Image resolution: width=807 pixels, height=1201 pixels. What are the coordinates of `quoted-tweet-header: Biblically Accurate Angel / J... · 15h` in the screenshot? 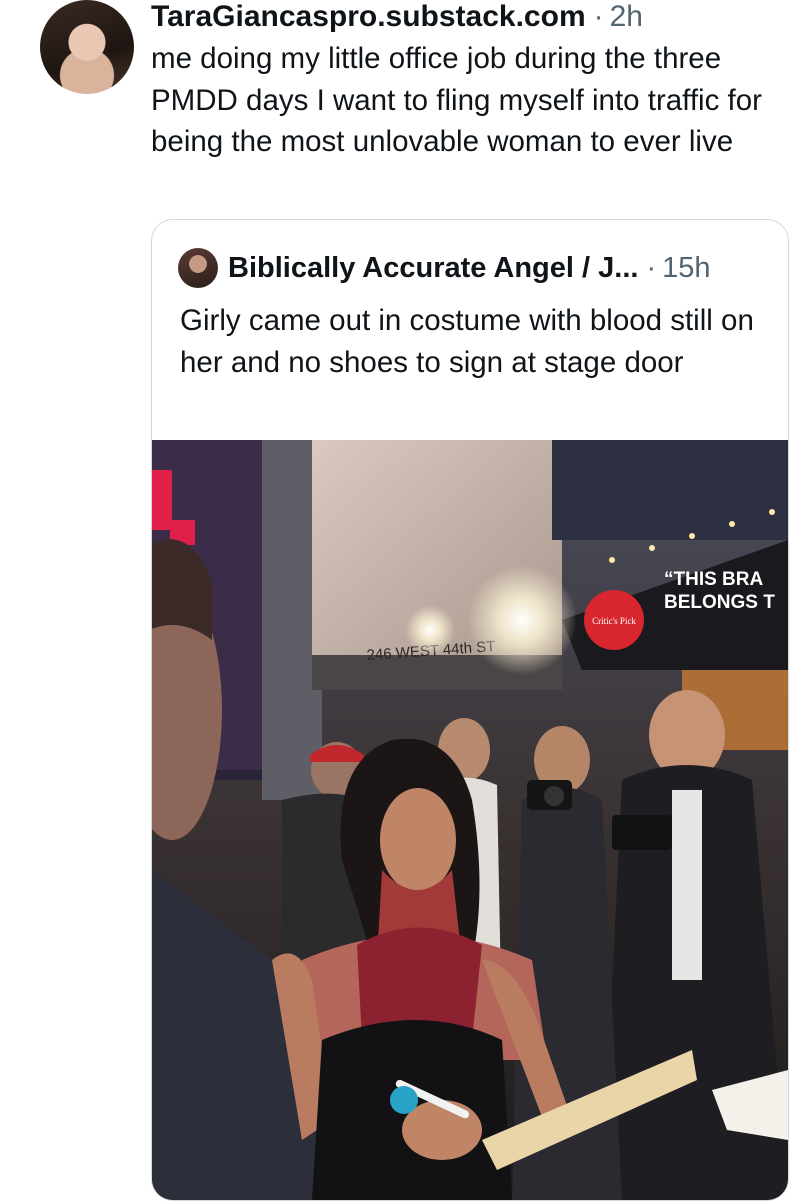 It's located at (444, 268).